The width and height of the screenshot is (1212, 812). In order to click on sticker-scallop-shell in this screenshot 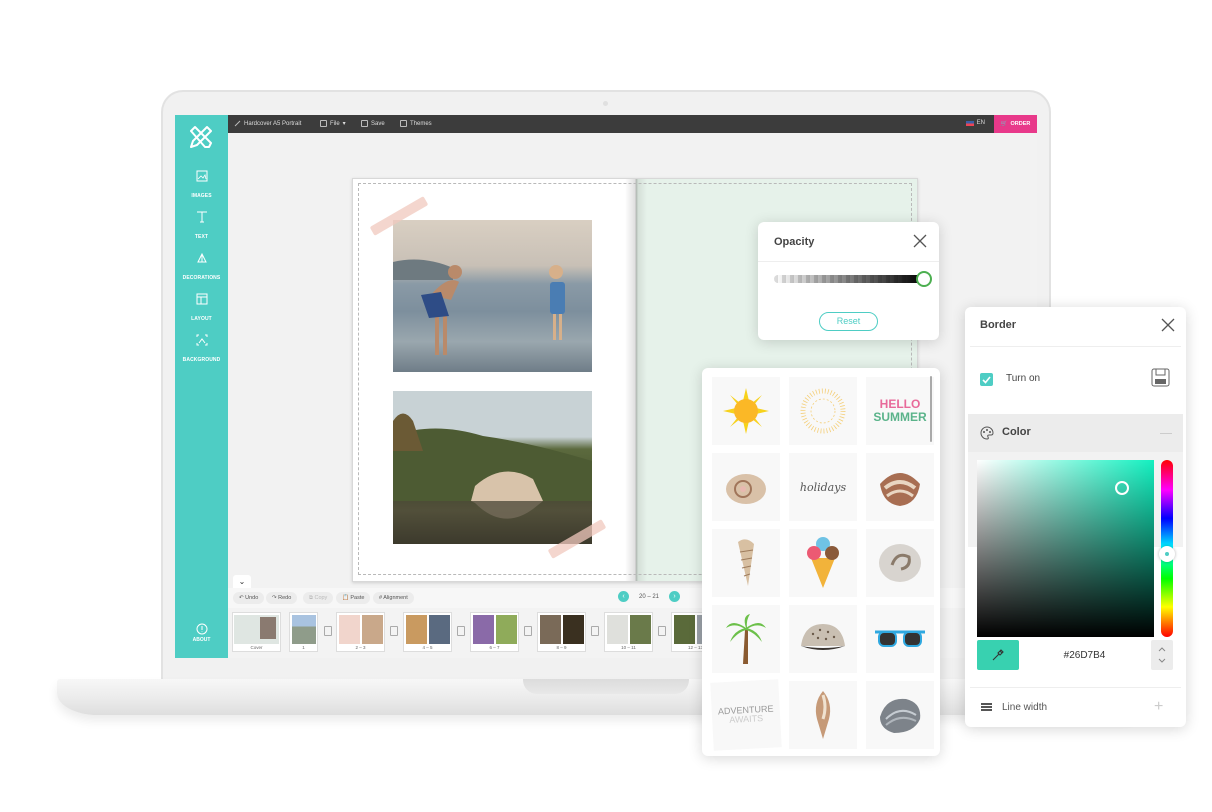, I will do `click(900, 487)`.